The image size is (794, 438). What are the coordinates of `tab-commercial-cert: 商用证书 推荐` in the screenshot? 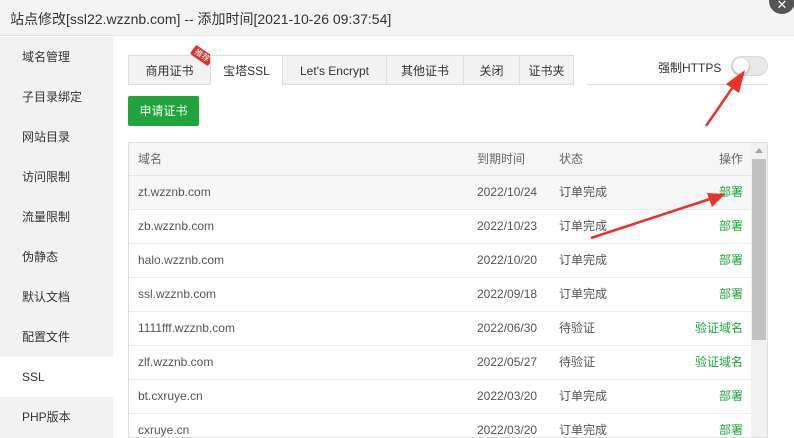 It's located at (171, 64).